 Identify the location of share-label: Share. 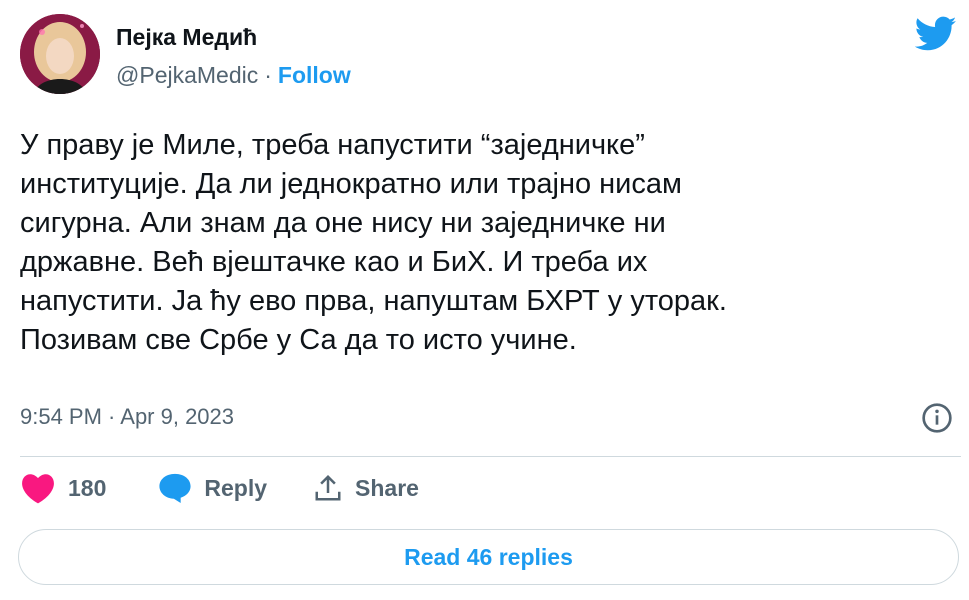
(387, 487).